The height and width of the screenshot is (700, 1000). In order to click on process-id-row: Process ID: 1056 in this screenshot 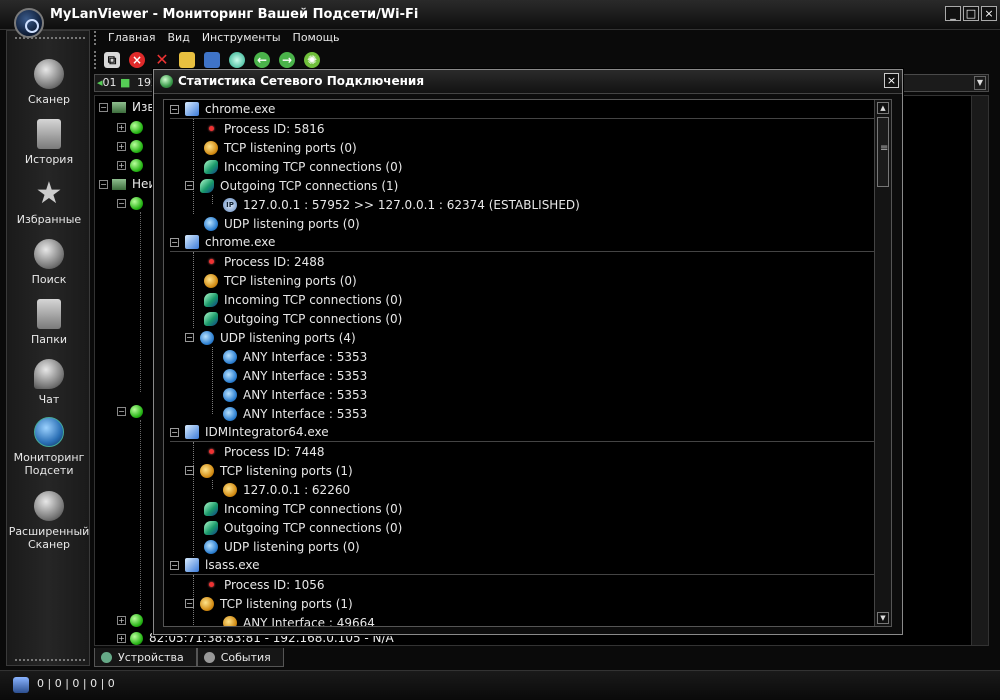, I will do `click(264, 584)`.